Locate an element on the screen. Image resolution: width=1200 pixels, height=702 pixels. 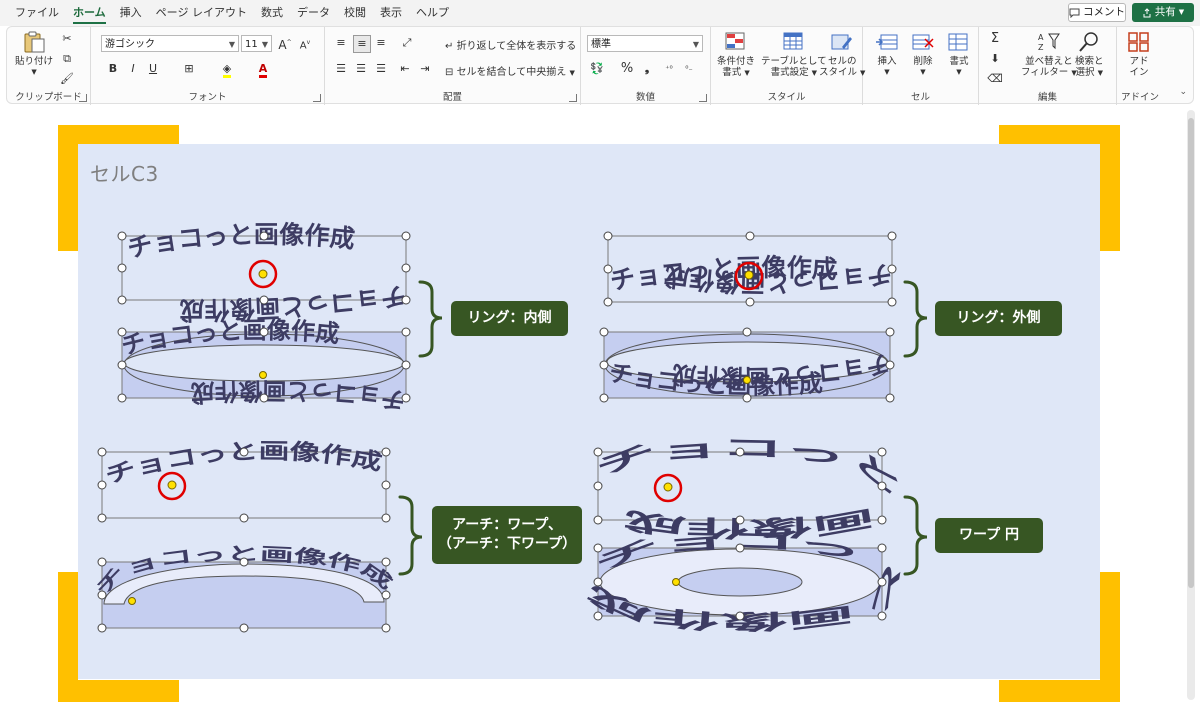
arch-warp-shape: チョコっと画像作成 is located at coordinates (244, 481).